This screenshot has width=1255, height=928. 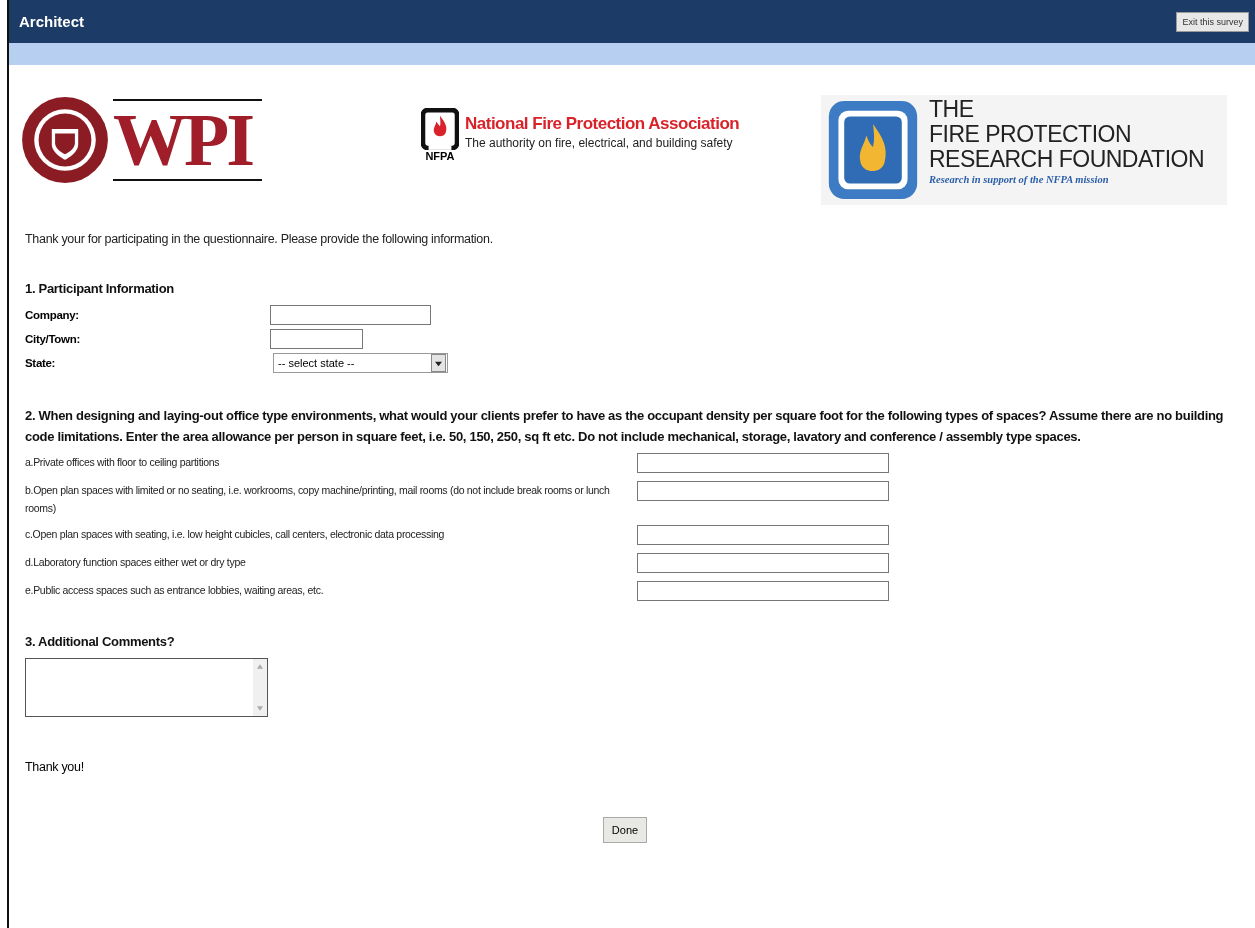 I want to click on foundation-name-line: RESEARCH FOUNDATION, so click(x=1067, y=159).